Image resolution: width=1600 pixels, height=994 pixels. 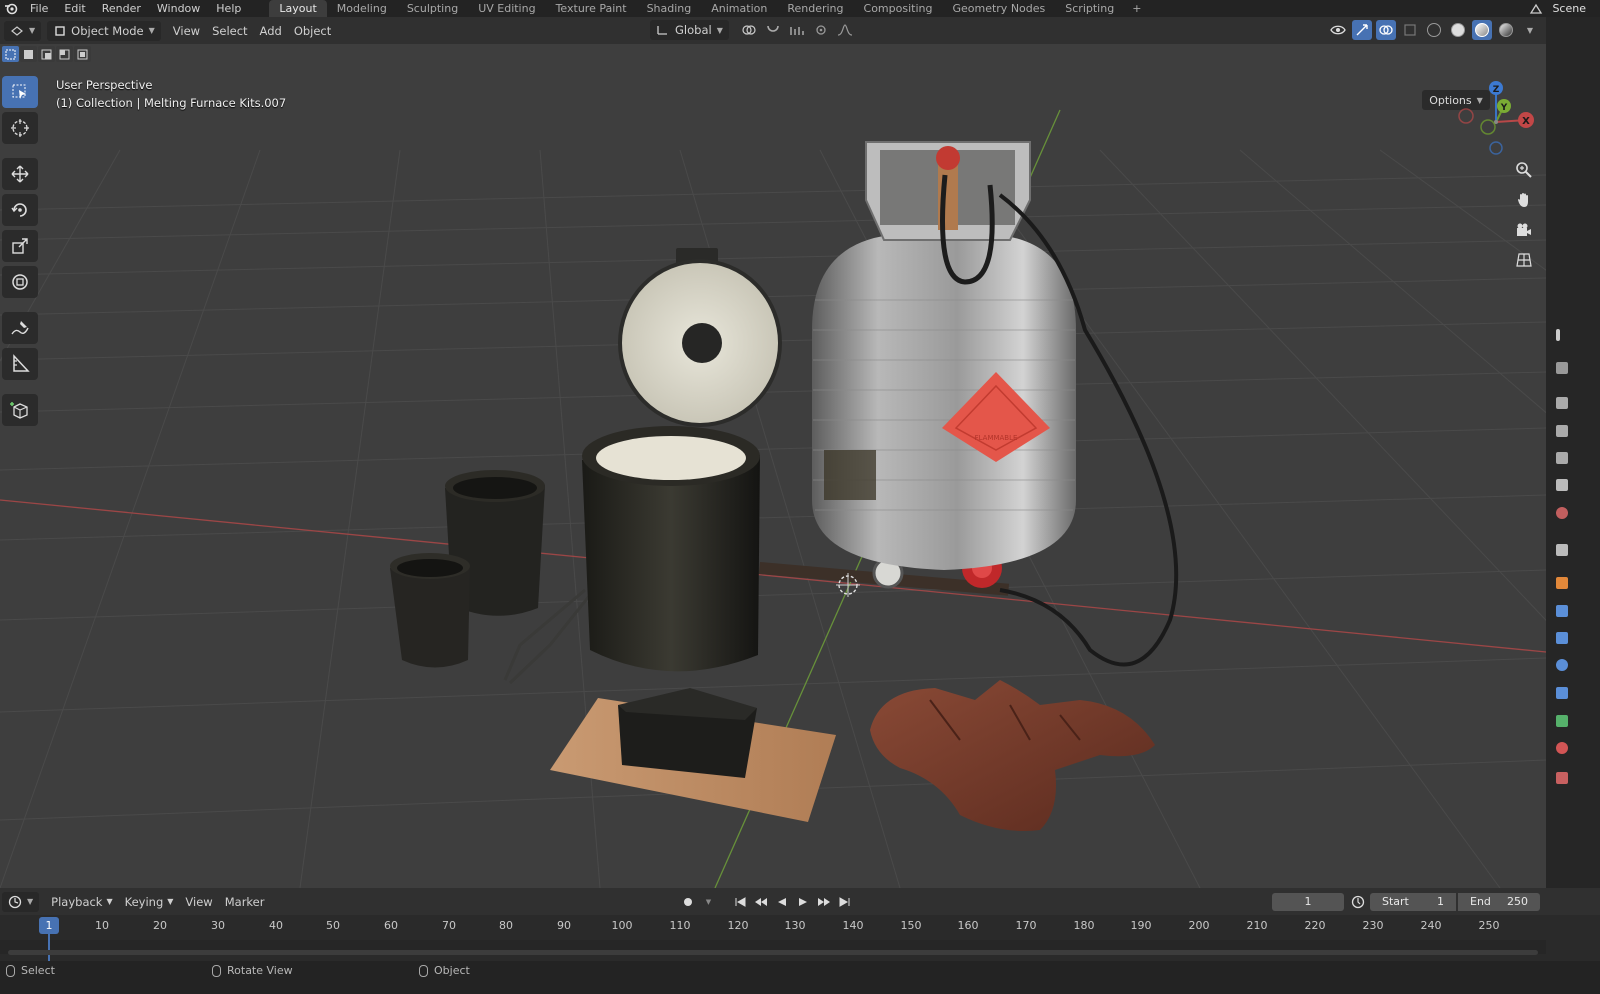 What do you see at coordinates (11, 8) in the screenshot?
I see `blender-logo-icon` at bounding box center [11, 8].